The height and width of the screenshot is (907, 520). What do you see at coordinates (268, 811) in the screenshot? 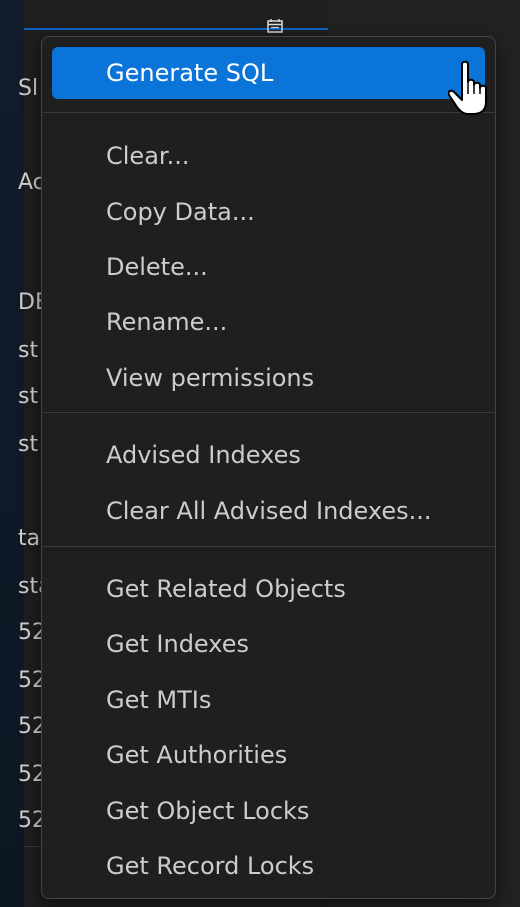
I see `menu-item-get-object-locks: Get Object Locks` at bounding box center [268, 811].